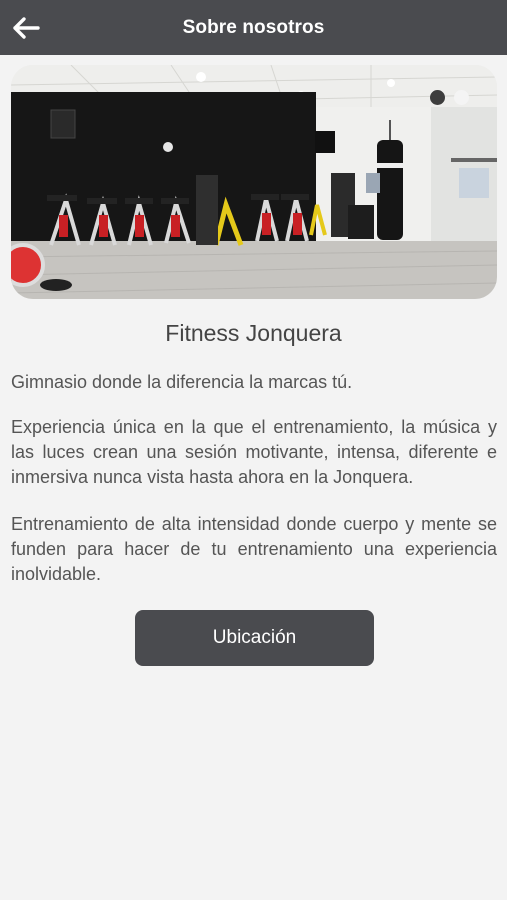 The height and width of the screenshot is (900, 507). Describe the element at coordinates (254, 638) in the screenshot. I see `location-button: Ubicación` at that location.